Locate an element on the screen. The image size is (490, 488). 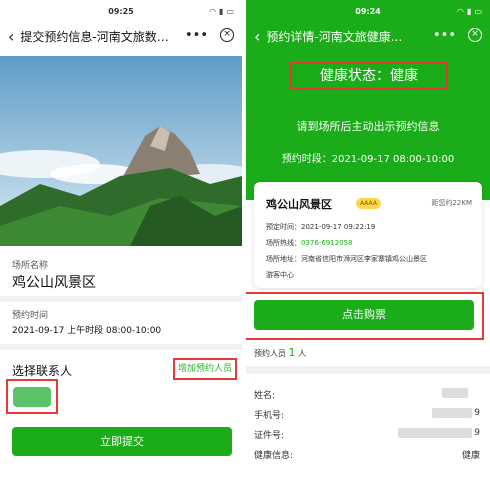
submit-button: 立即提交 is located at coordinates (122, 441).